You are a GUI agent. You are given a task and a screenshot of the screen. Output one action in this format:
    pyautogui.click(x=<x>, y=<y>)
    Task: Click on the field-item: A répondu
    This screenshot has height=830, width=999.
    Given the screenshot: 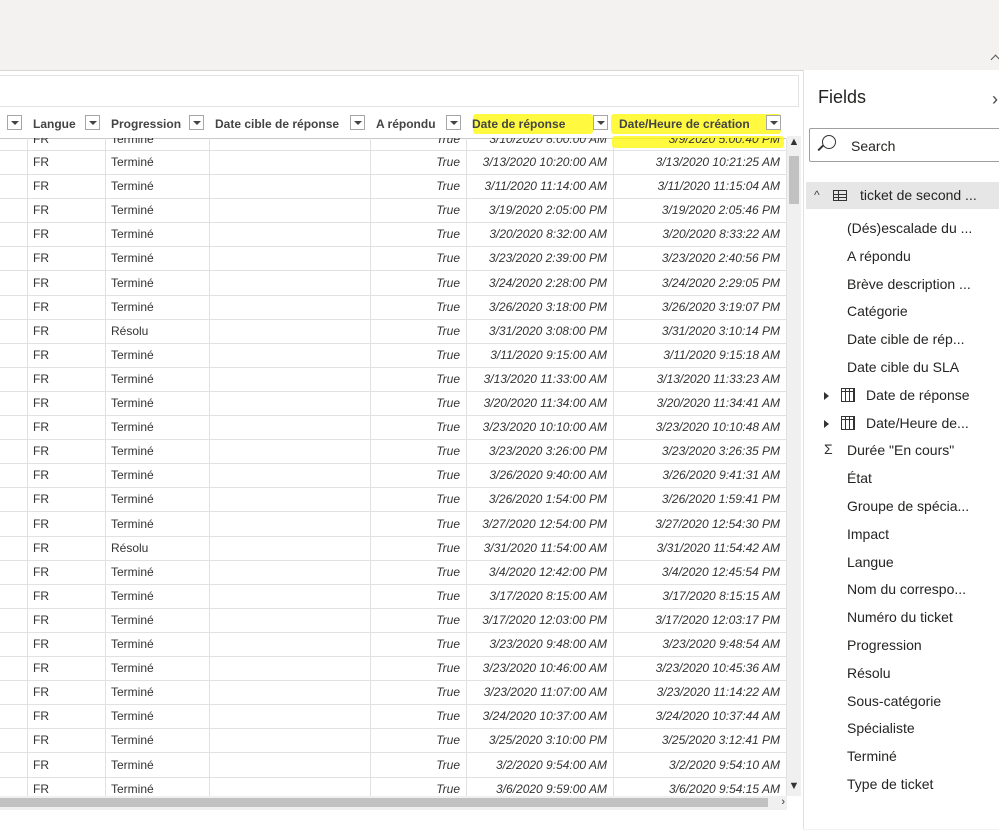 What is the action you would take?
    pyautogui.click(x=901, y=257)
    